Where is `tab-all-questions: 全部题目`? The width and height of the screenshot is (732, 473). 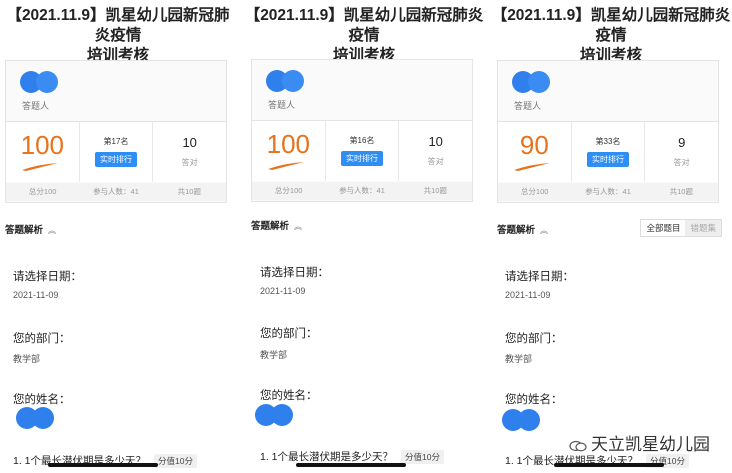 tab-all-questions: 全部题目 is located at coordinates (663, 228).